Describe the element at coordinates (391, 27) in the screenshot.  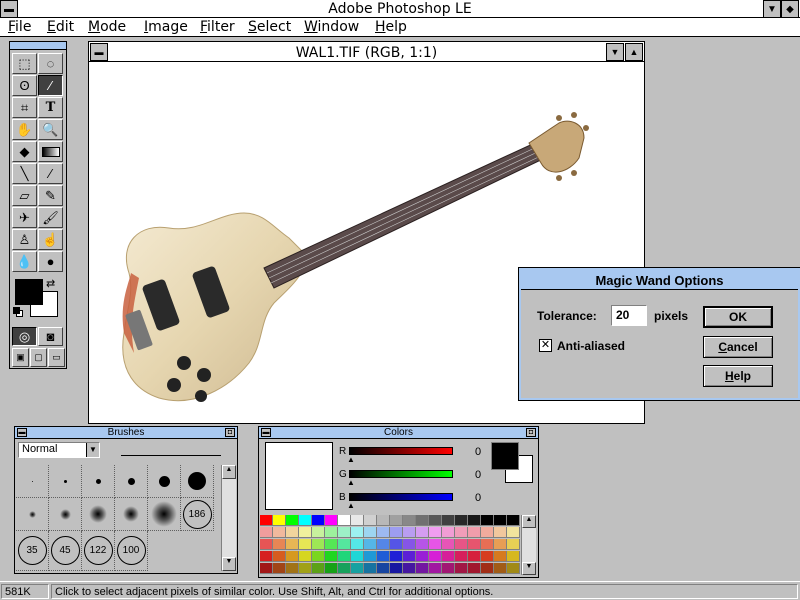
I see `menu-help: Help` at that location.